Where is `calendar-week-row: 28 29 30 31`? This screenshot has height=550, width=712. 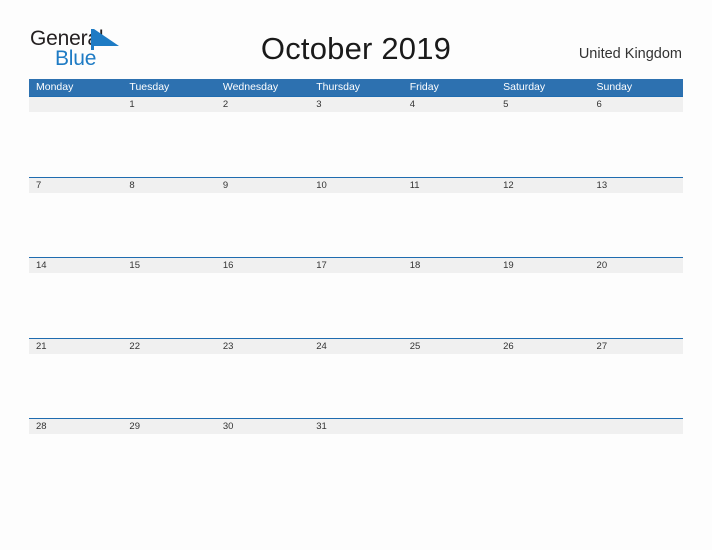 calendar-week-row: 28 29 30 31 is located at coordinates (356, 458).